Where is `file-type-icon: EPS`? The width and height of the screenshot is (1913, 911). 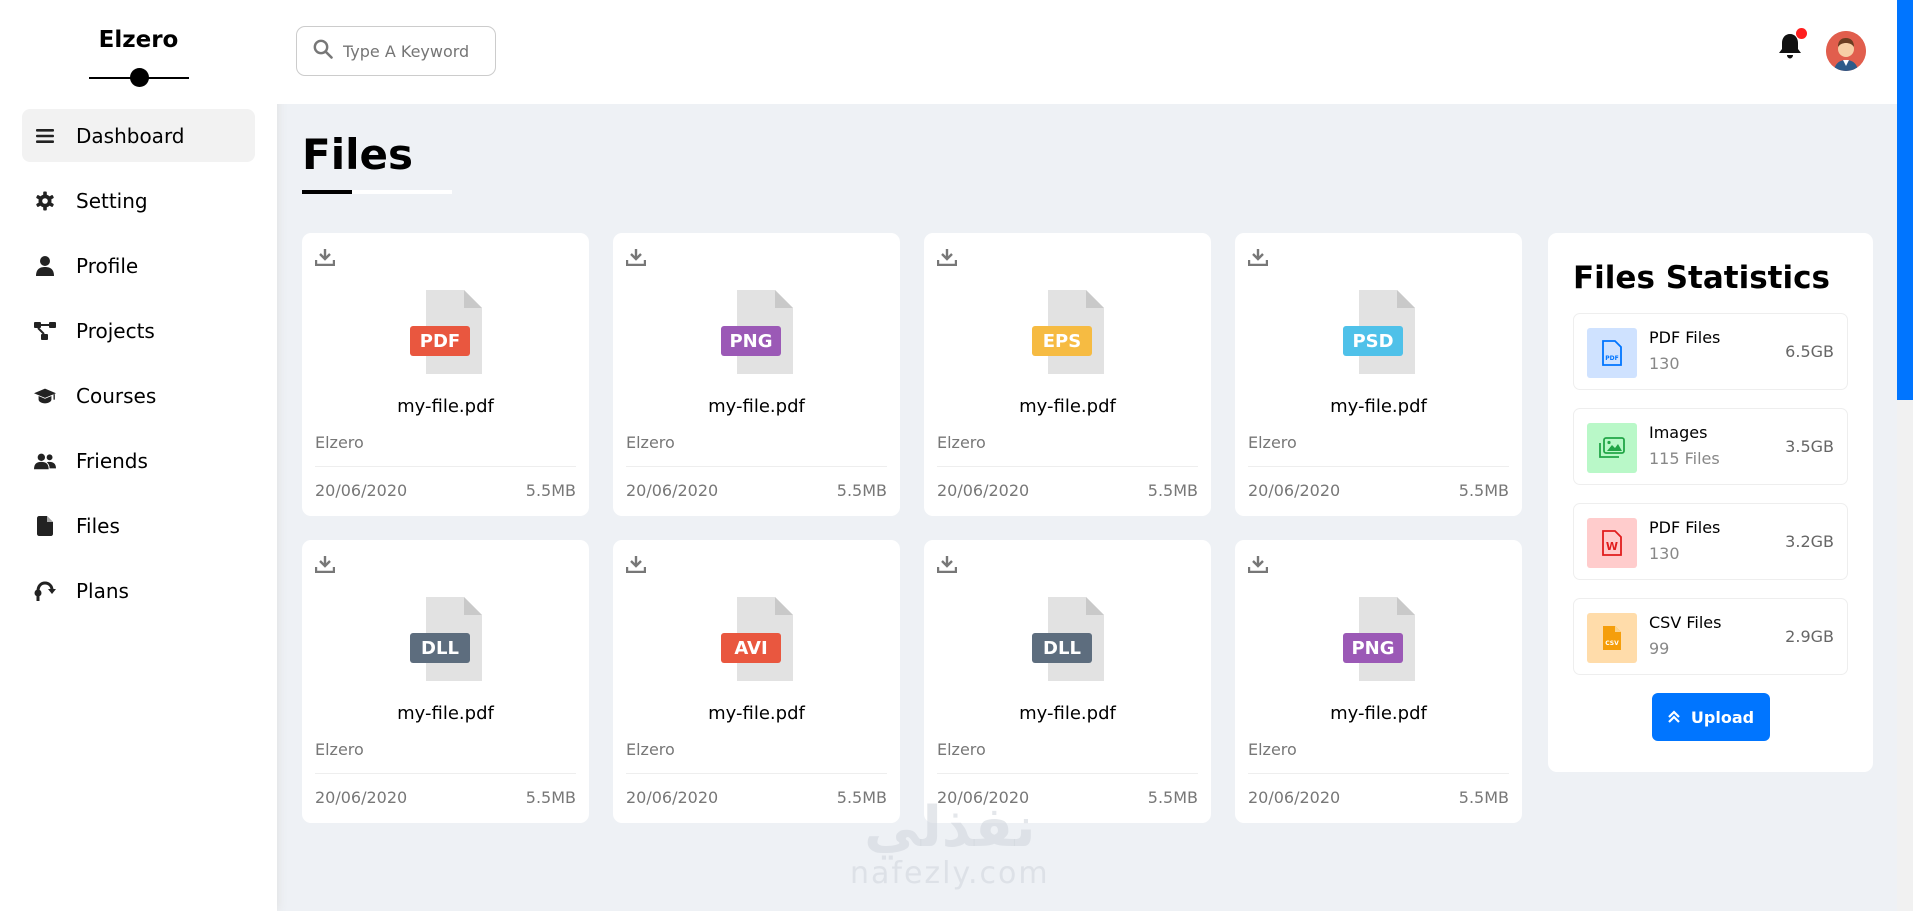 file-type-icon: EPS is located at coordinates (1072, 332).